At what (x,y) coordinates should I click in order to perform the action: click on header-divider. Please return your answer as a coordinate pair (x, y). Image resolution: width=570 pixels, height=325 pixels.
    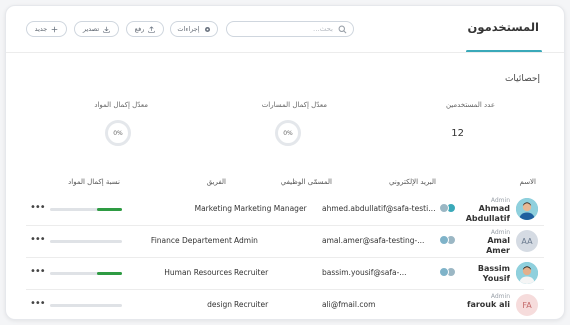
    Looking at the image, I should click on (285, 52).